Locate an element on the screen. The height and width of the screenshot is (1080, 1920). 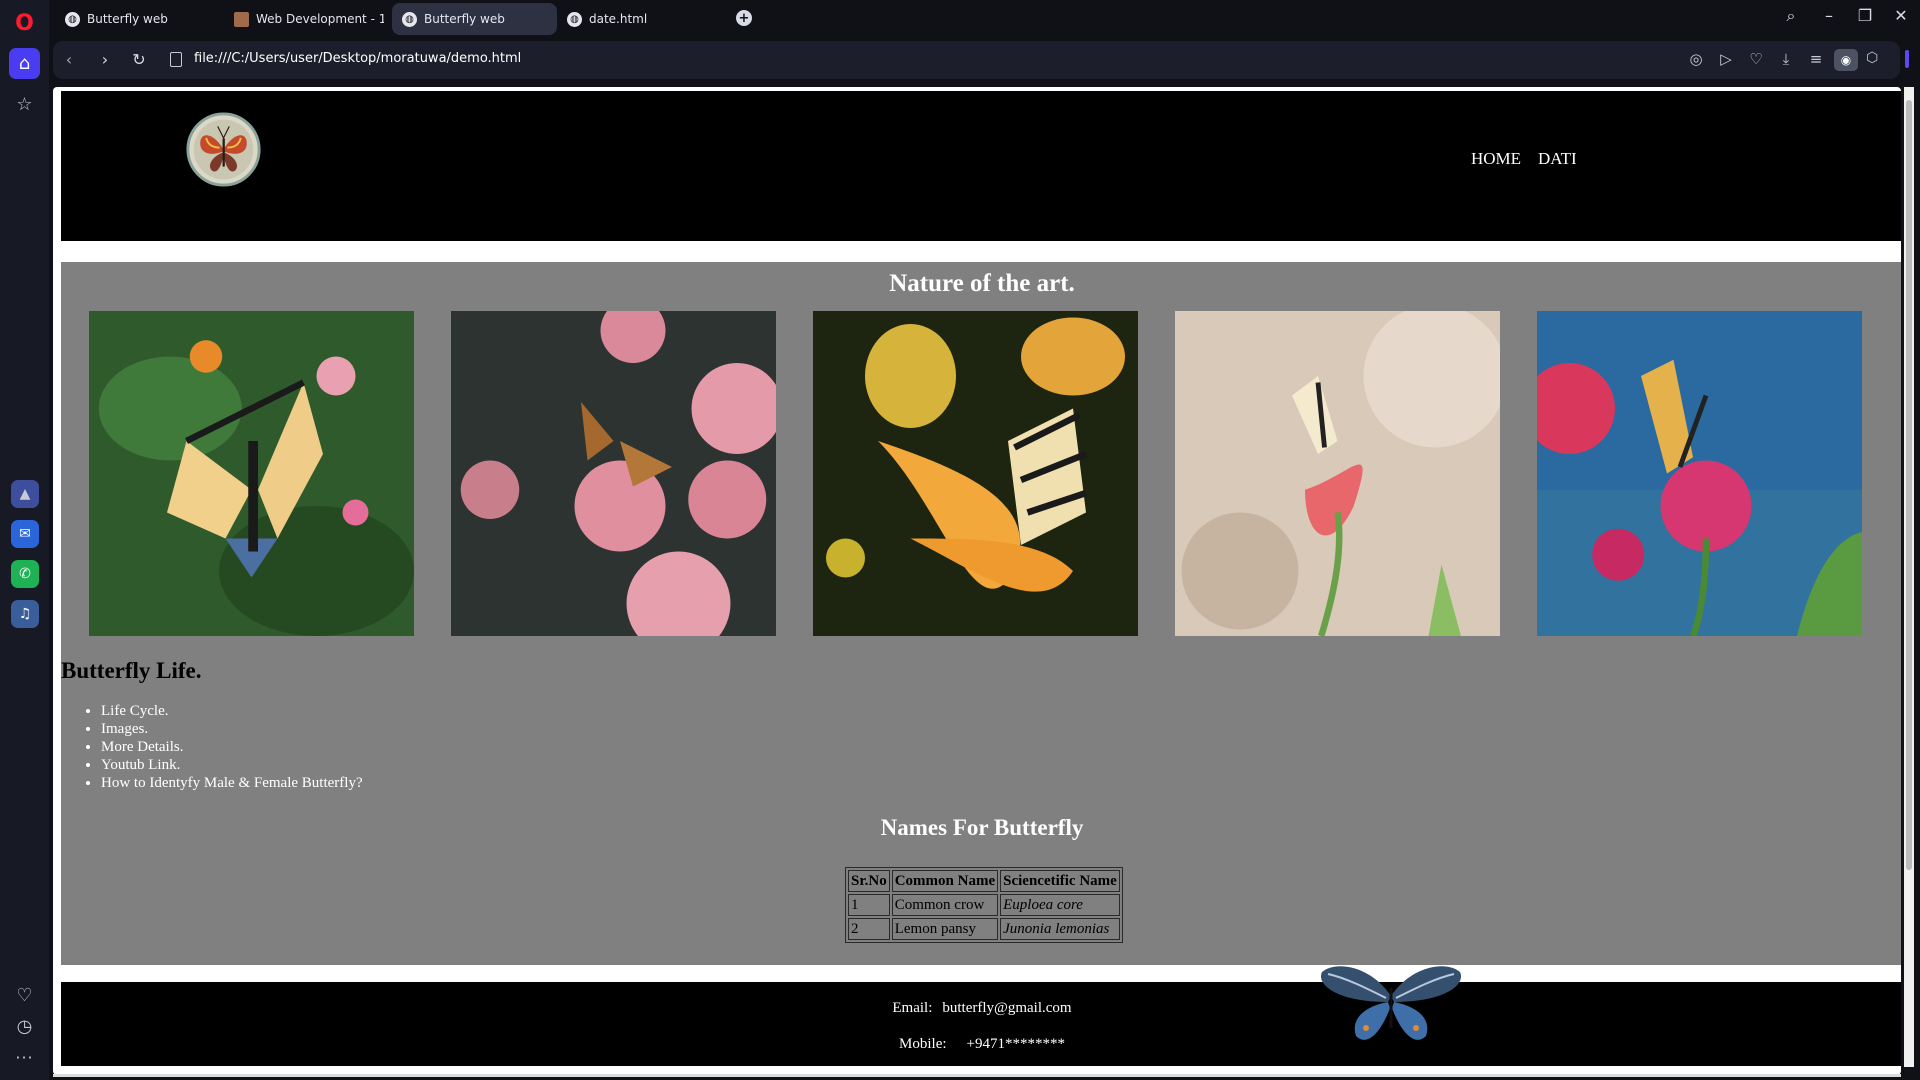
life-list-item: More Details. is located at coordinates (232, 747).